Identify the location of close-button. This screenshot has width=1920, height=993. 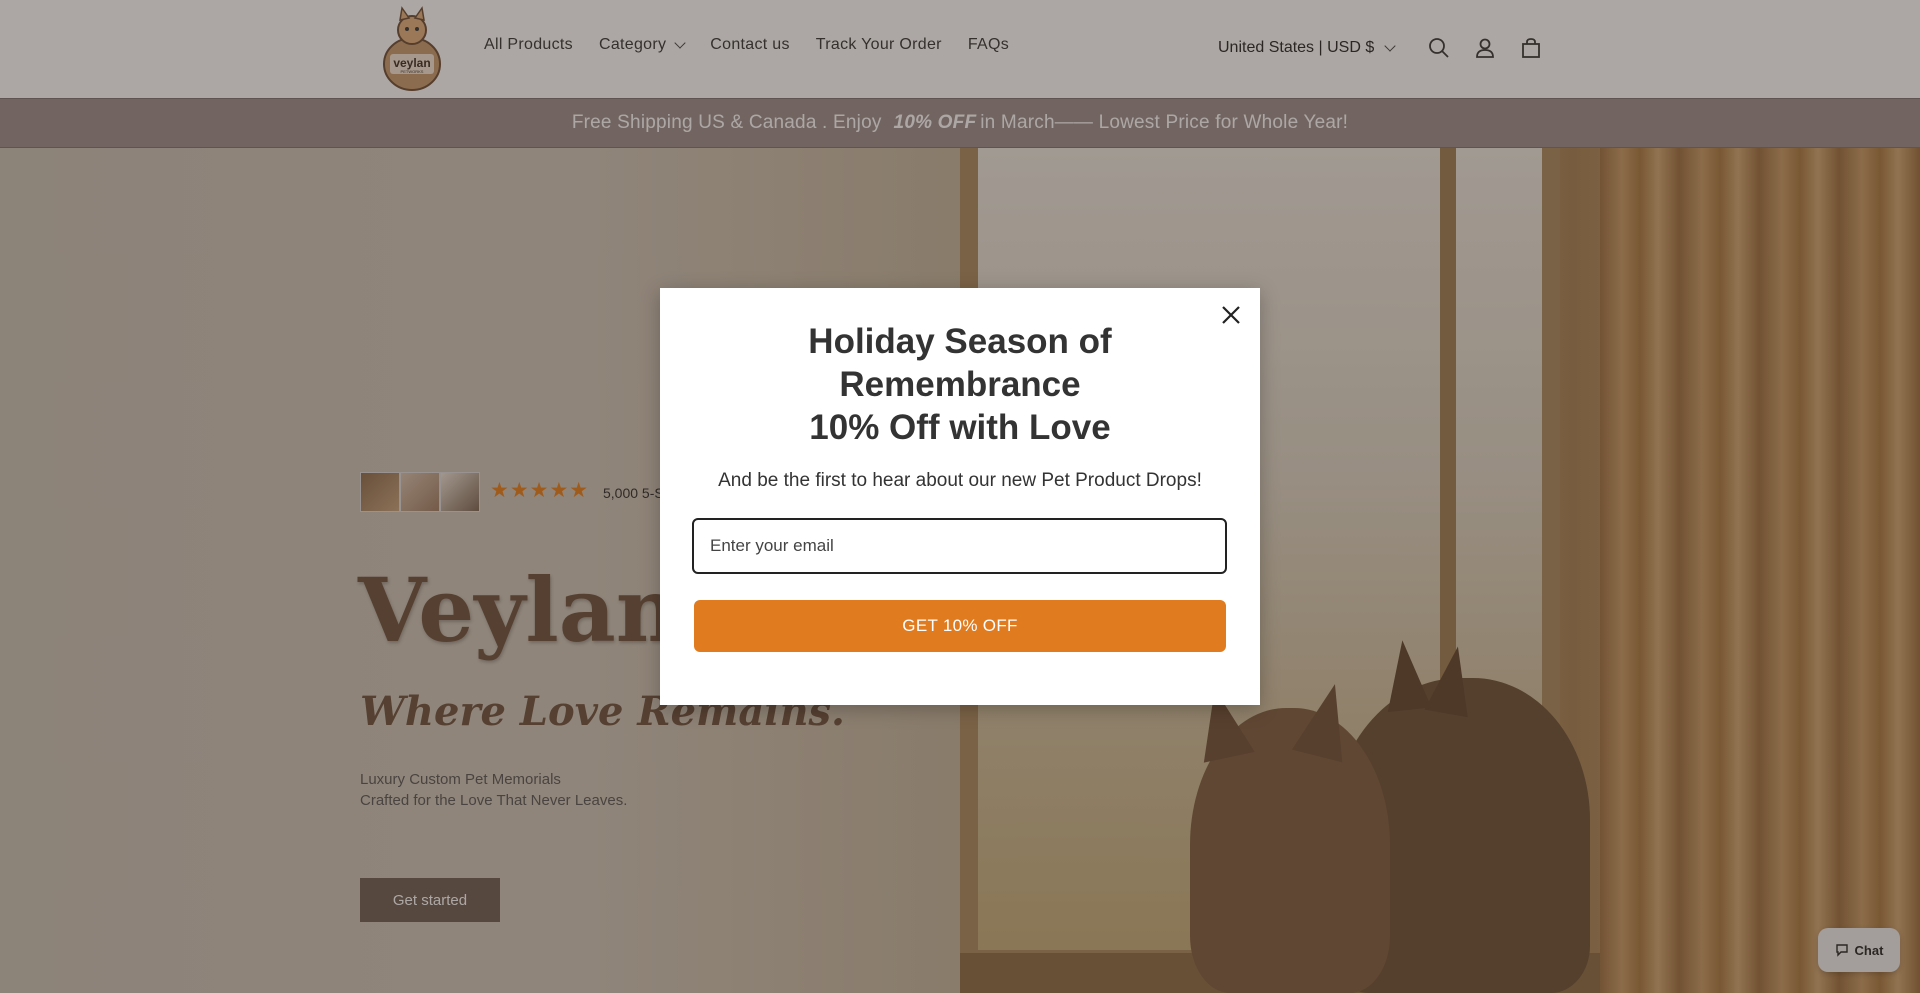
(1231, 315).